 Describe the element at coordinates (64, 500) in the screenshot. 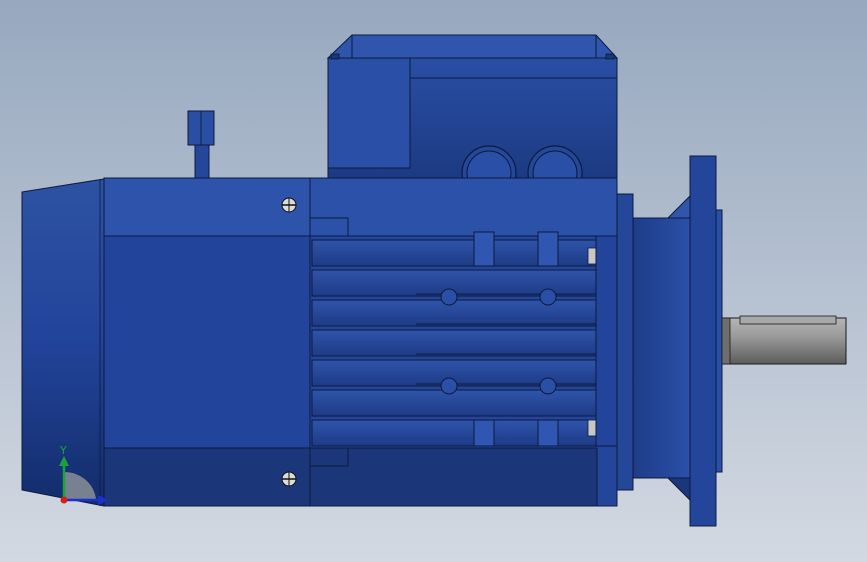

I see `z-axis-dot` at that location.